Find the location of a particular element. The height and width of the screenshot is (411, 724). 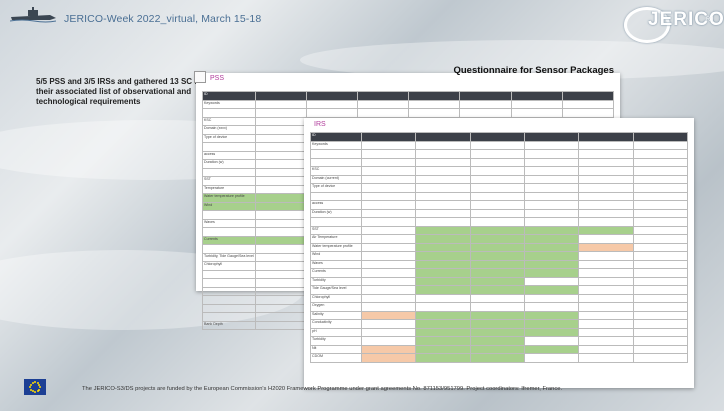

questionnaire-title: Questionnaire for Sensor Packages is located at coordinates (533, 70).